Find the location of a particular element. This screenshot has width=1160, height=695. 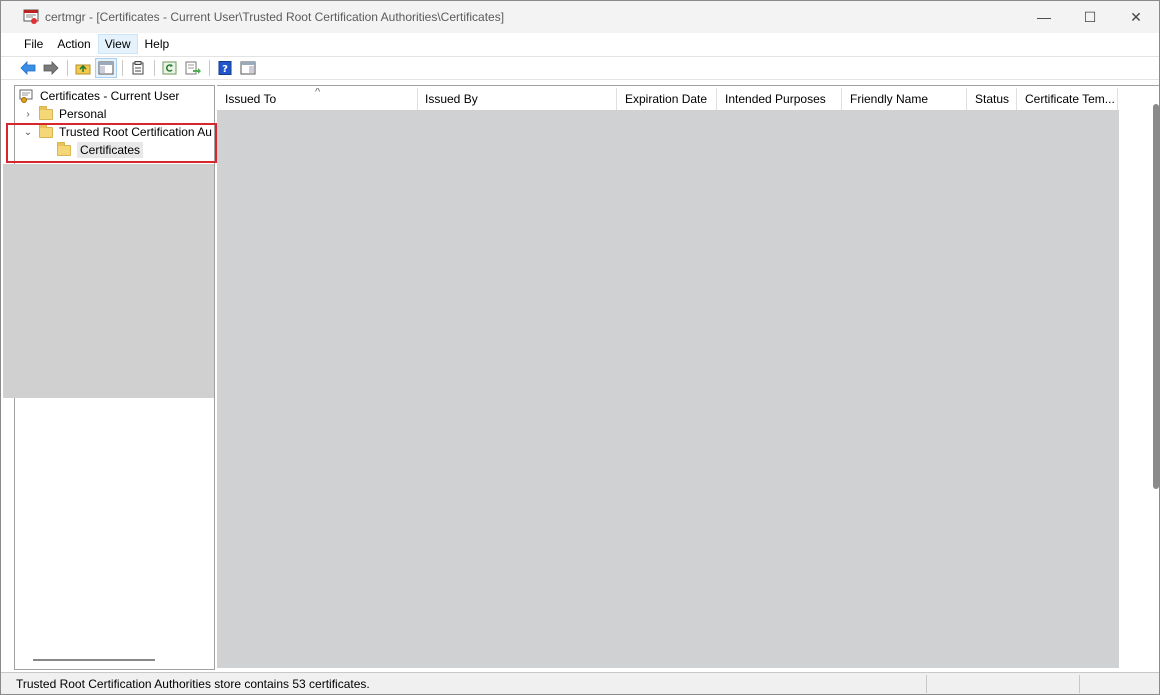

close-icon: ✕ is located at coordinates (1136, 16).